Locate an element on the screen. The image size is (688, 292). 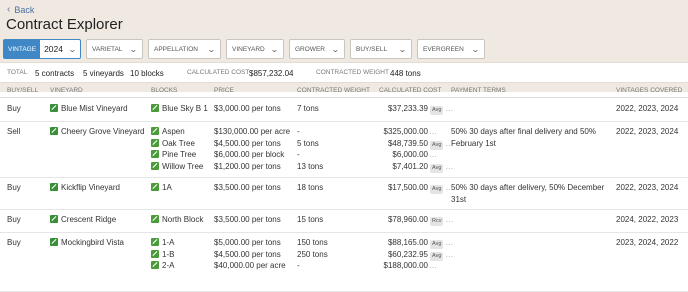
block-item: Oak Tree is located at coordinates (173, 143).